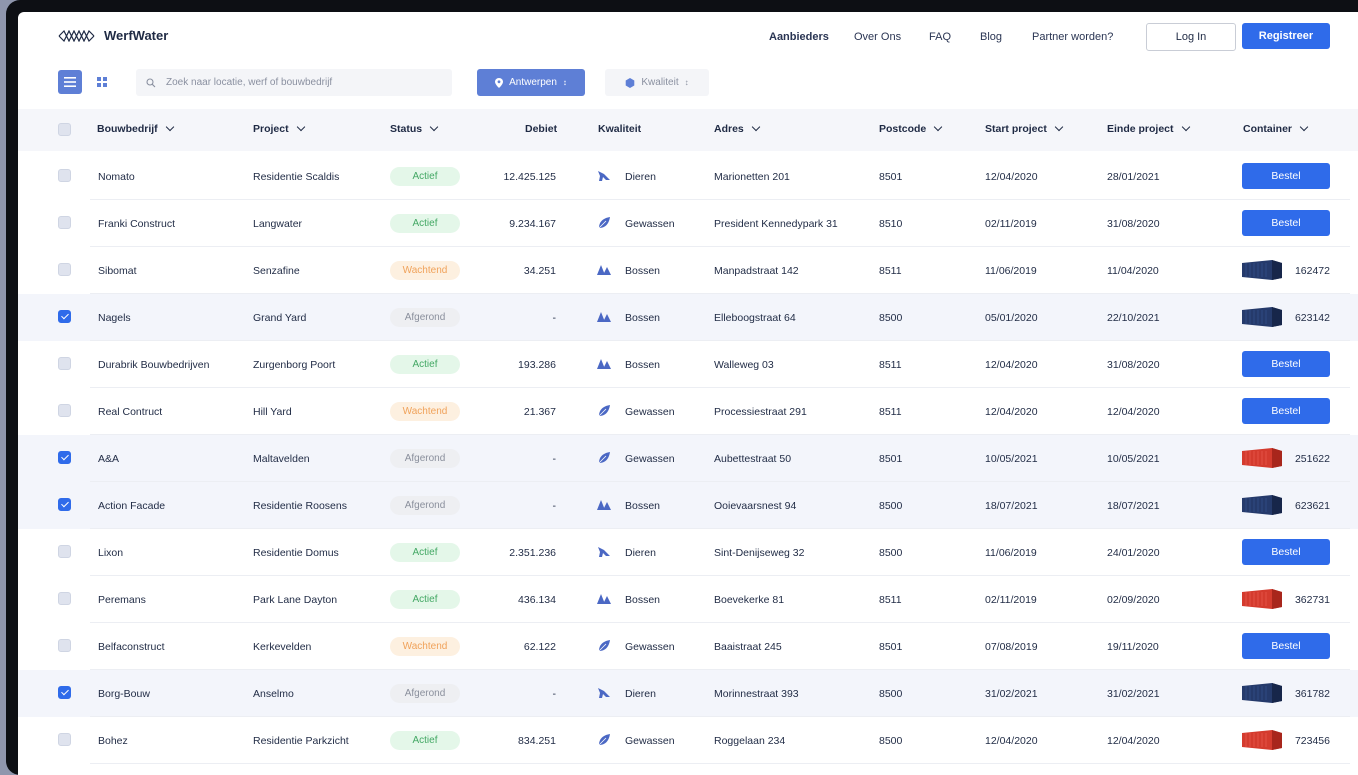 This screenshot has height=775, width=1358. Describe the element at coordinates (877, 37) in the screenshot. I see `nav-link-over-ons: Over Ons` at that location.